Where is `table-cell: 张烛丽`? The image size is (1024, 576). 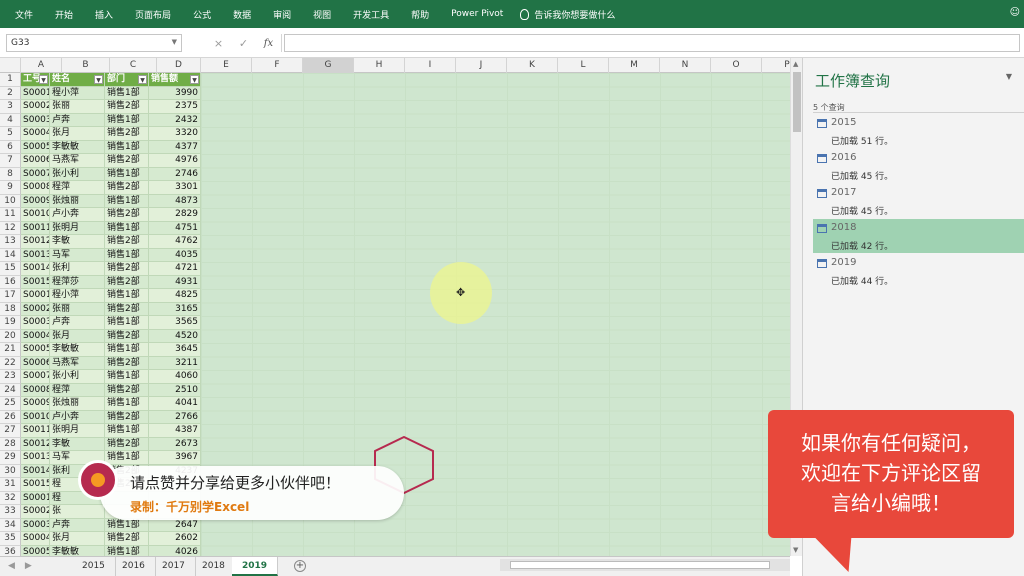 table-cell: 张烛丽 is located at coordinates (77, 201).